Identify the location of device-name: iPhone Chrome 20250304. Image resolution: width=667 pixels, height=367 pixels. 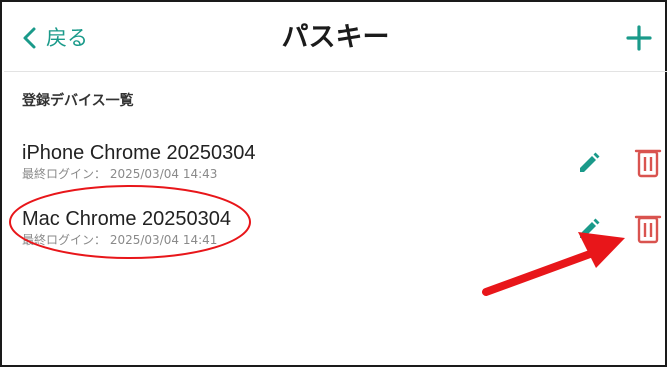
(139, 153).